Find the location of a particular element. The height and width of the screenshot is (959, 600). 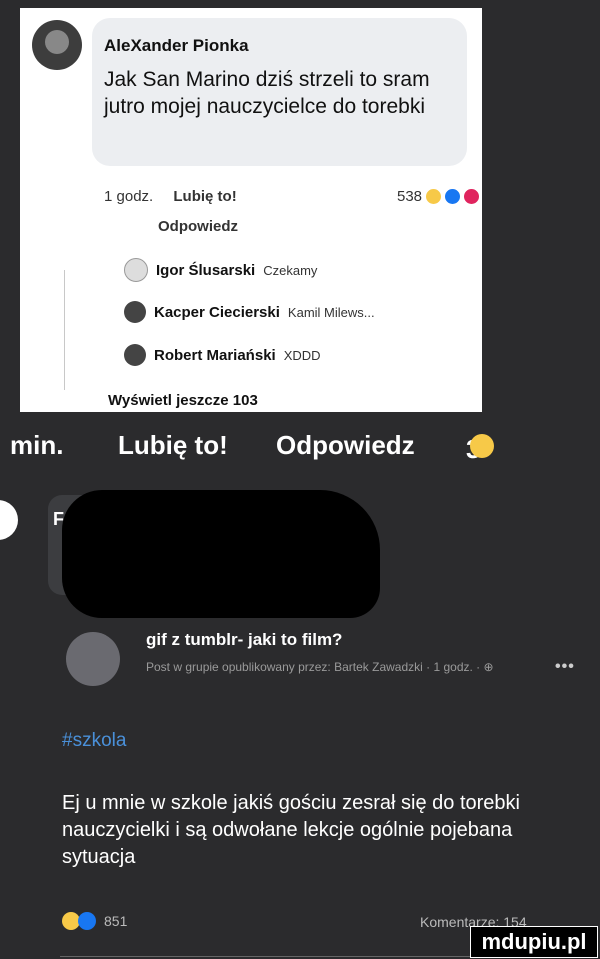

post-hashtag: #szkola is located at coordinates (94, 741).